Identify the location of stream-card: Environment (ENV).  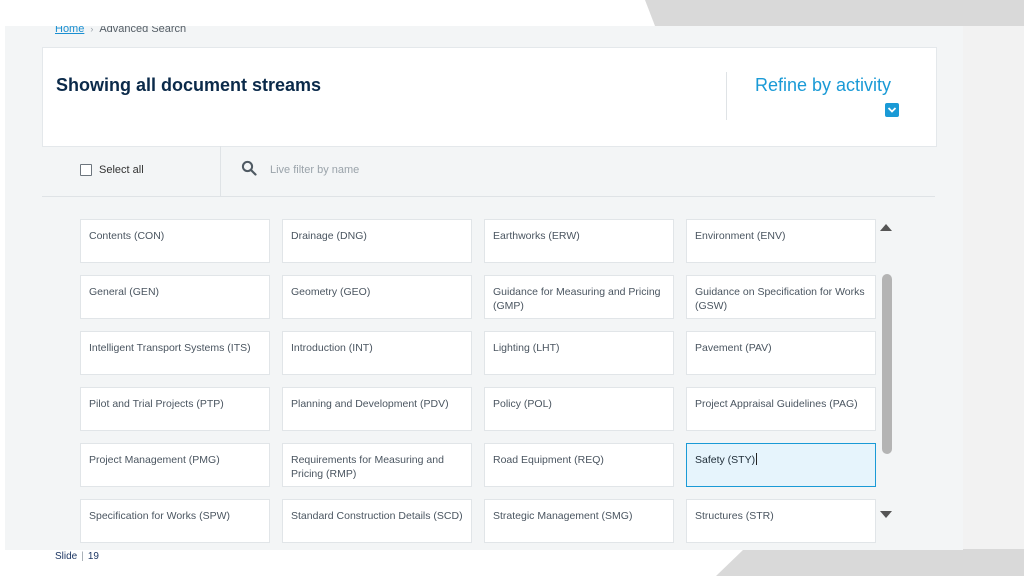
(781, 241).